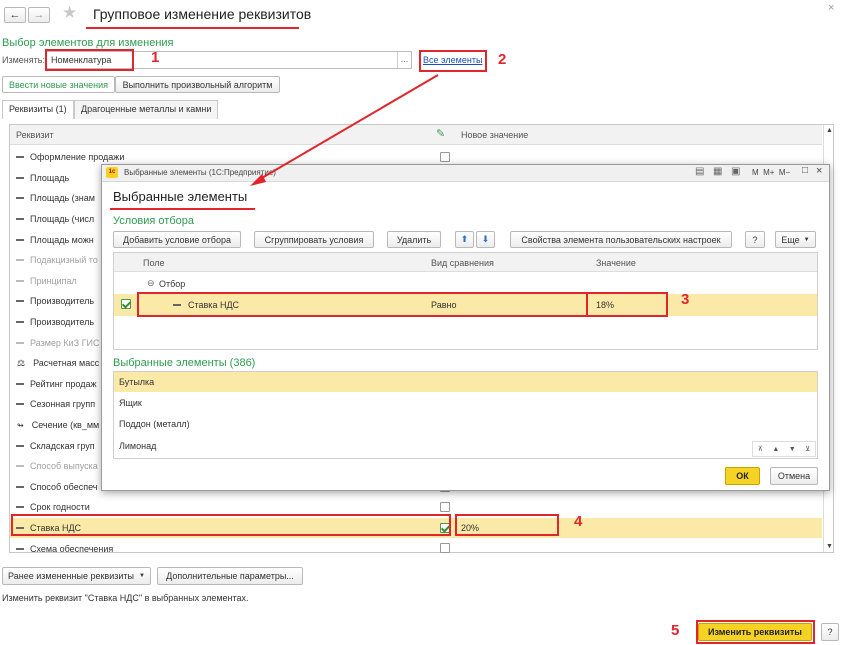 The width and height of the screenshot is (846, 645). Describe the element at coordinates (344, 130) in the screenshot. I see `annotation-arrow` at that location.